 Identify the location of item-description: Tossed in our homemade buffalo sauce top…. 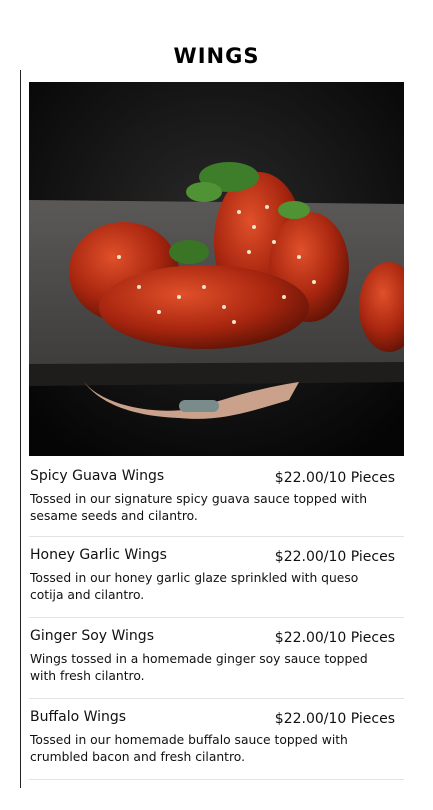
(189, 748).